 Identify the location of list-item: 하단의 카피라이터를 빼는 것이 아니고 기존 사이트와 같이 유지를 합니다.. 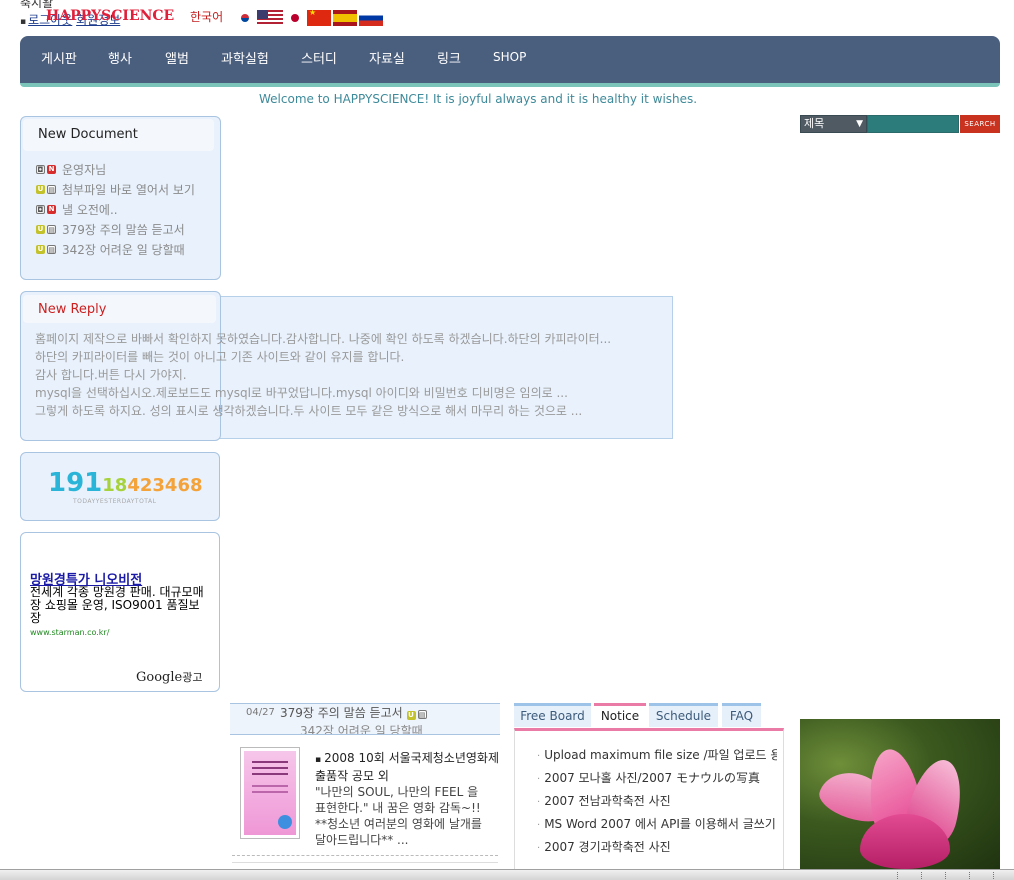
(350, 357).